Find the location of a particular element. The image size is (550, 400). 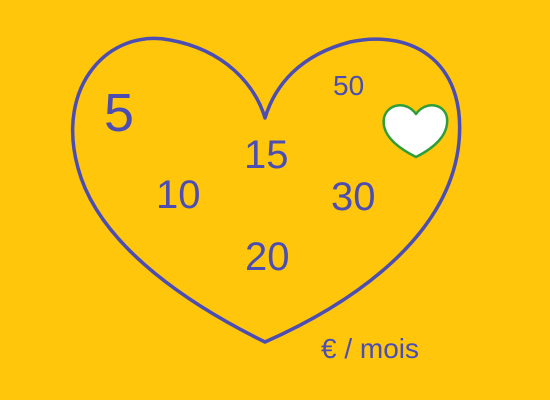

amount-option-10: 10 is located at coordinates (178, 195).